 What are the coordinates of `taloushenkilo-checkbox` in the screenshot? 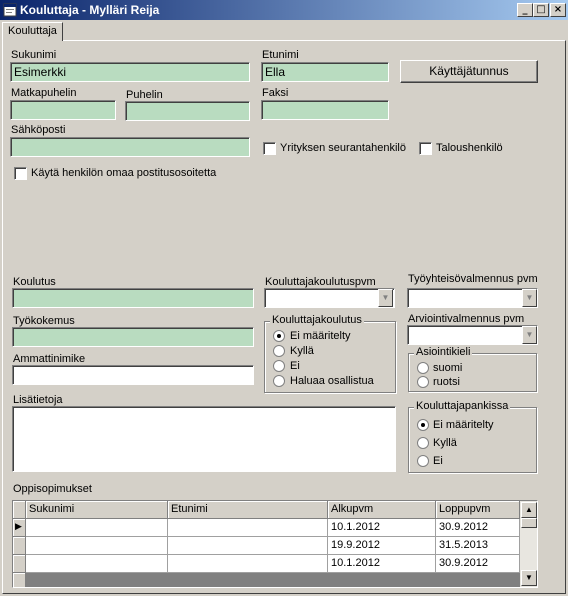 It's located at (425, 148).